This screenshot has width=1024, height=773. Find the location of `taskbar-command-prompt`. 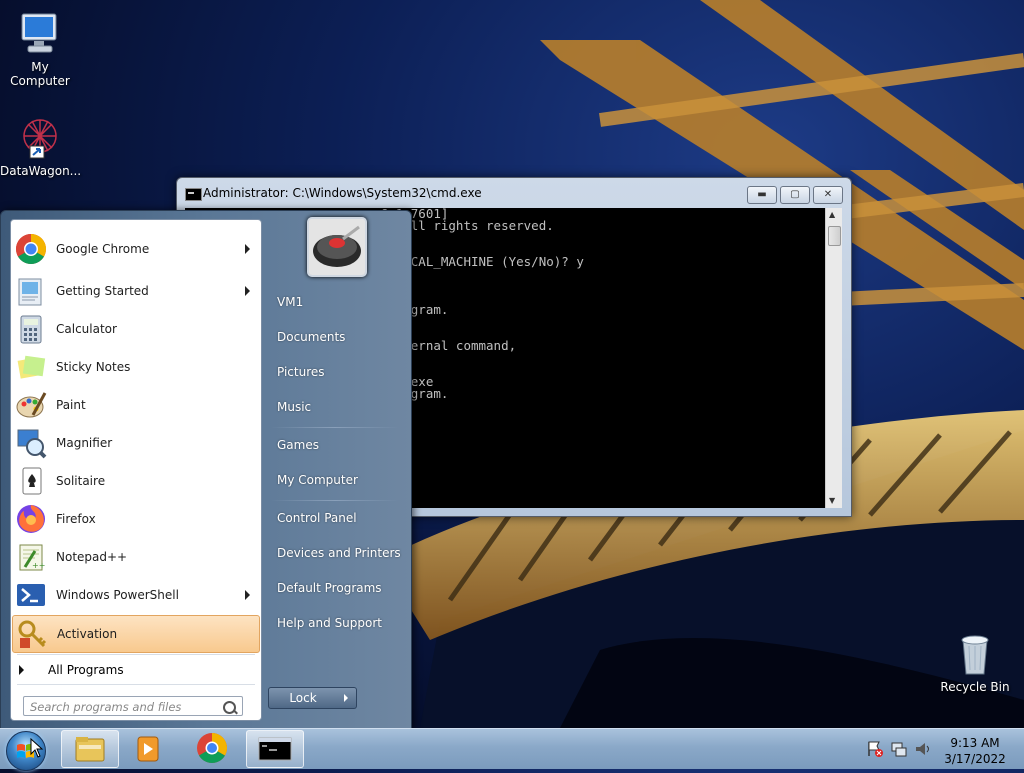

taskbar-command-prompt is located at coordinates (275, 749).